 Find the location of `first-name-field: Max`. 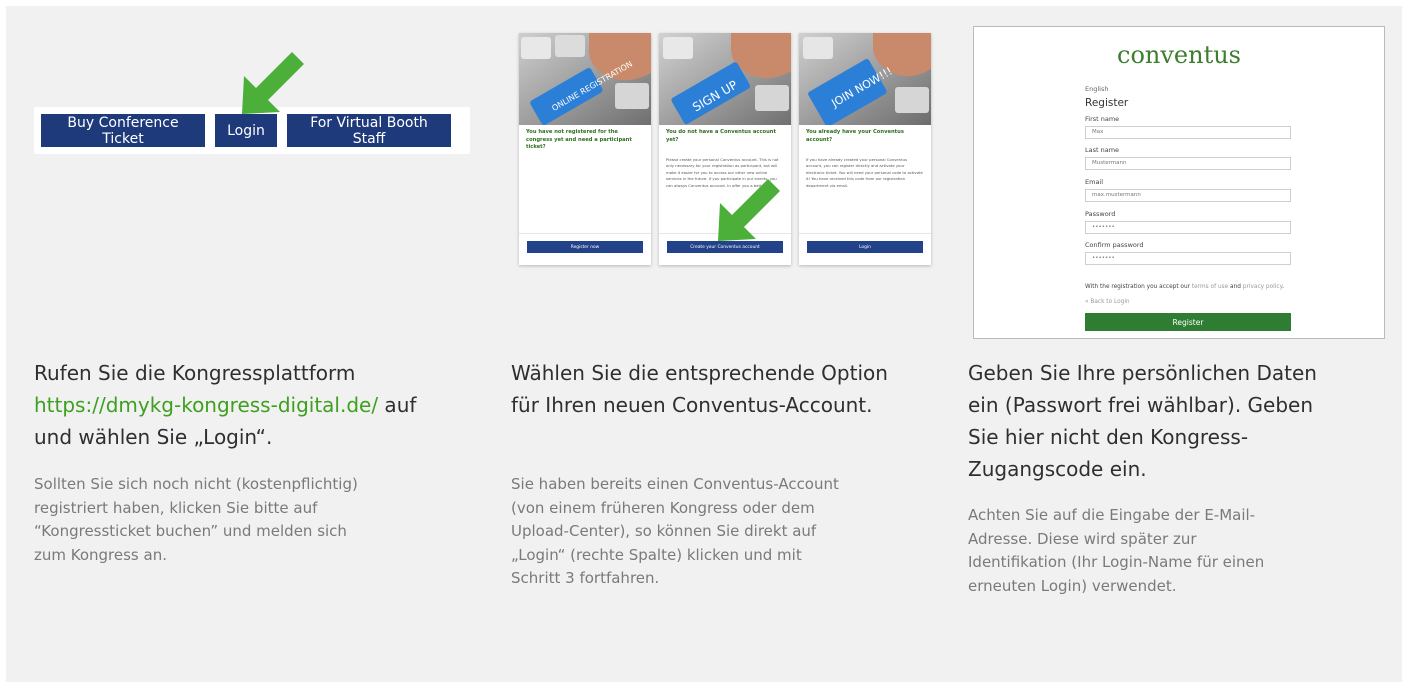

first-name-field: Max is located at coordinates (1188, 132).